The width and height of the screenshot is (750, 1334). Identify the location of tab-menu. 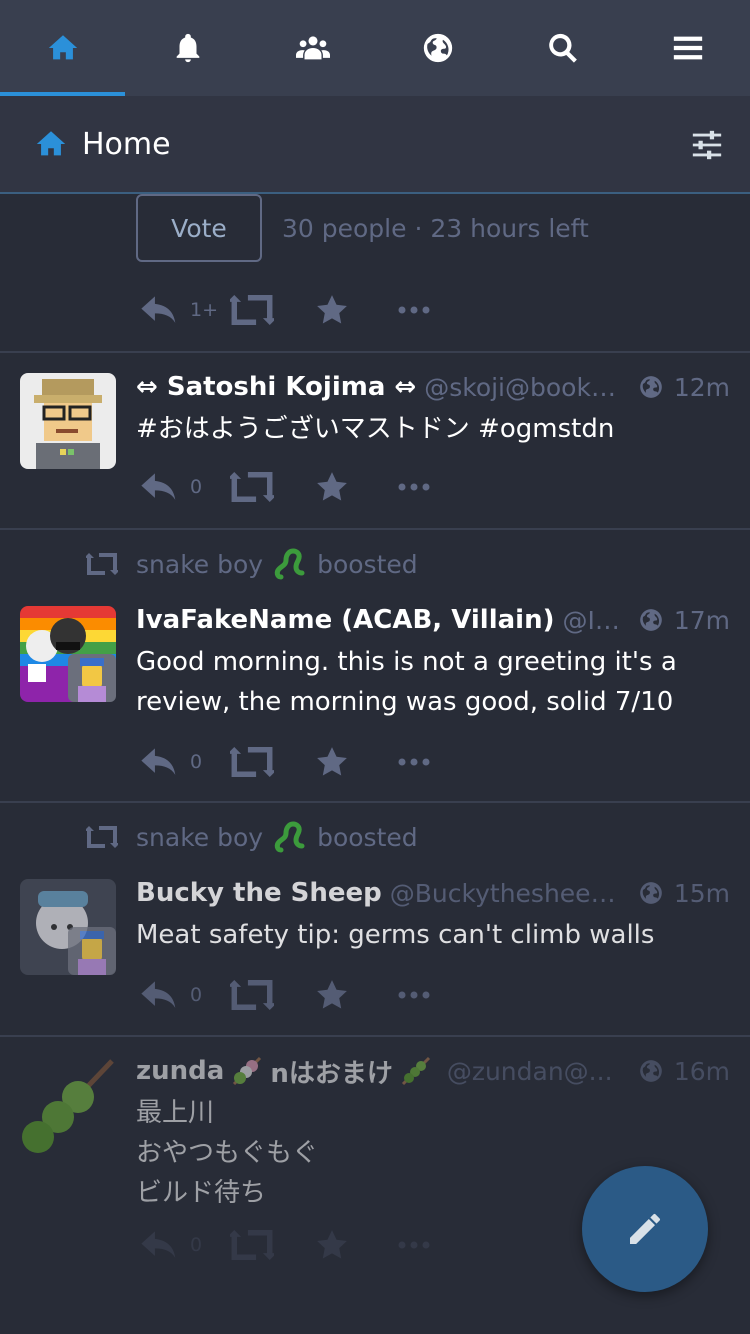
(687, 48).